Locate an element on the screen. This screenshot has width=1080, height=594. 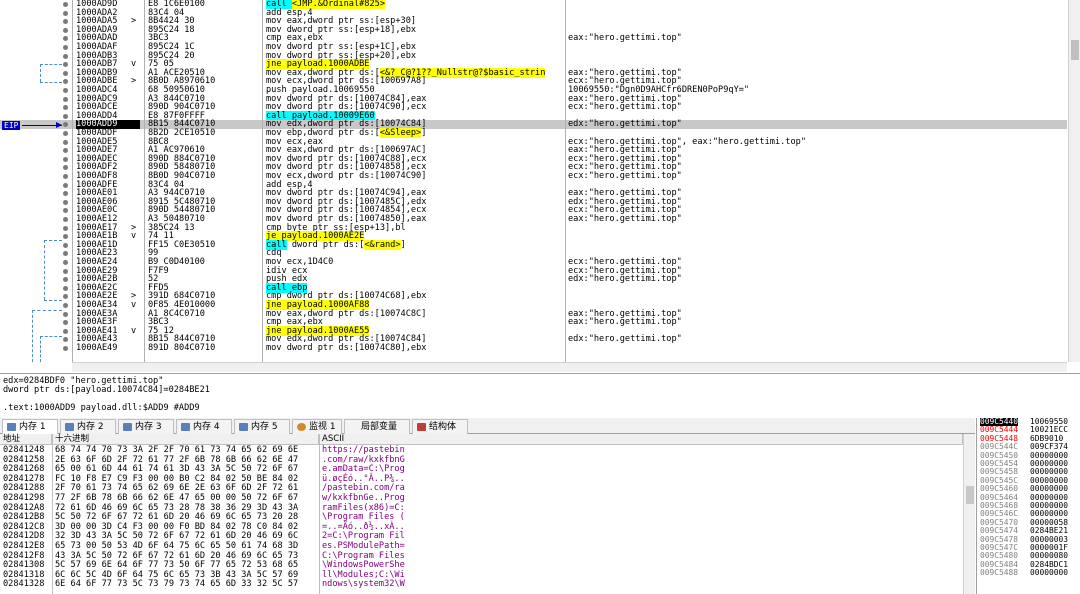
tab-label: 结构体 is located at coordinates (443, 427).